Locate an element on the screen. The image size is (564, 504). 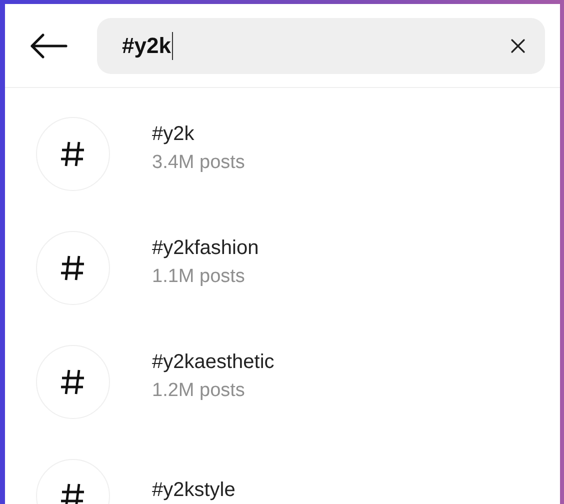
hashtag-title: #y2kfashion is located at coordinates (205, 248).